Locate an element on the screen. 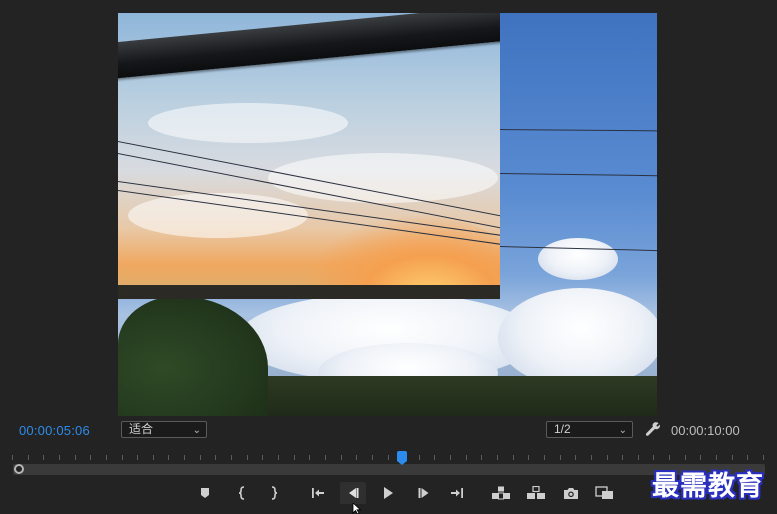 This screenshot has height=514, width=777. play-icon is located at coordinates (388, 493).